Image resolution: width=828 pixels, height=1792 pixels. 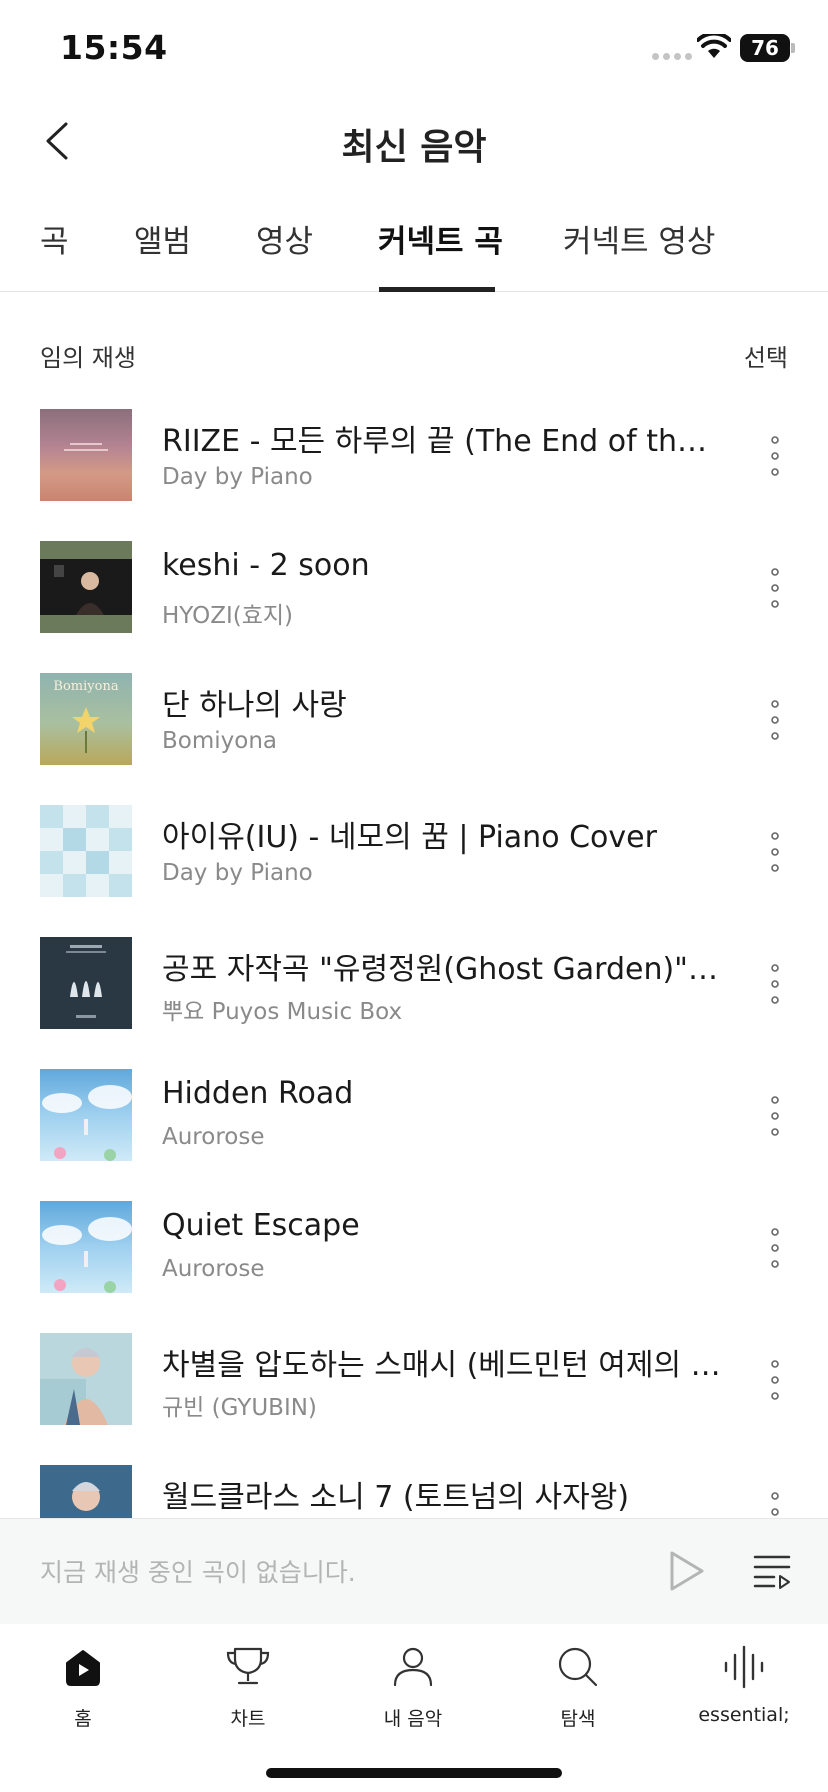 I want to click on song-title: Quiet Escape, so click(x=261, y=1225).